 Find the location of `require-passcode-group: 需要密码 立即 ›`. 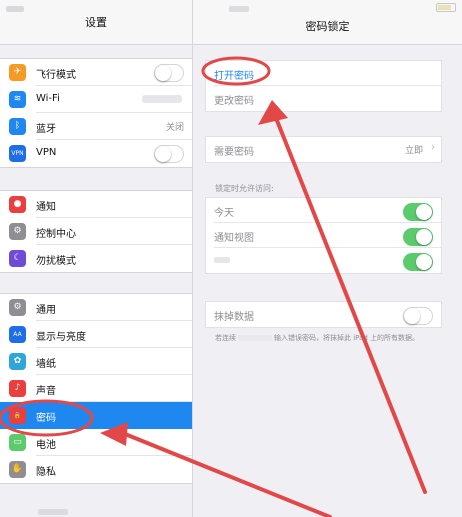

require-passcode-group: 需要密码 立即 › is located at coordinates (323, 149).